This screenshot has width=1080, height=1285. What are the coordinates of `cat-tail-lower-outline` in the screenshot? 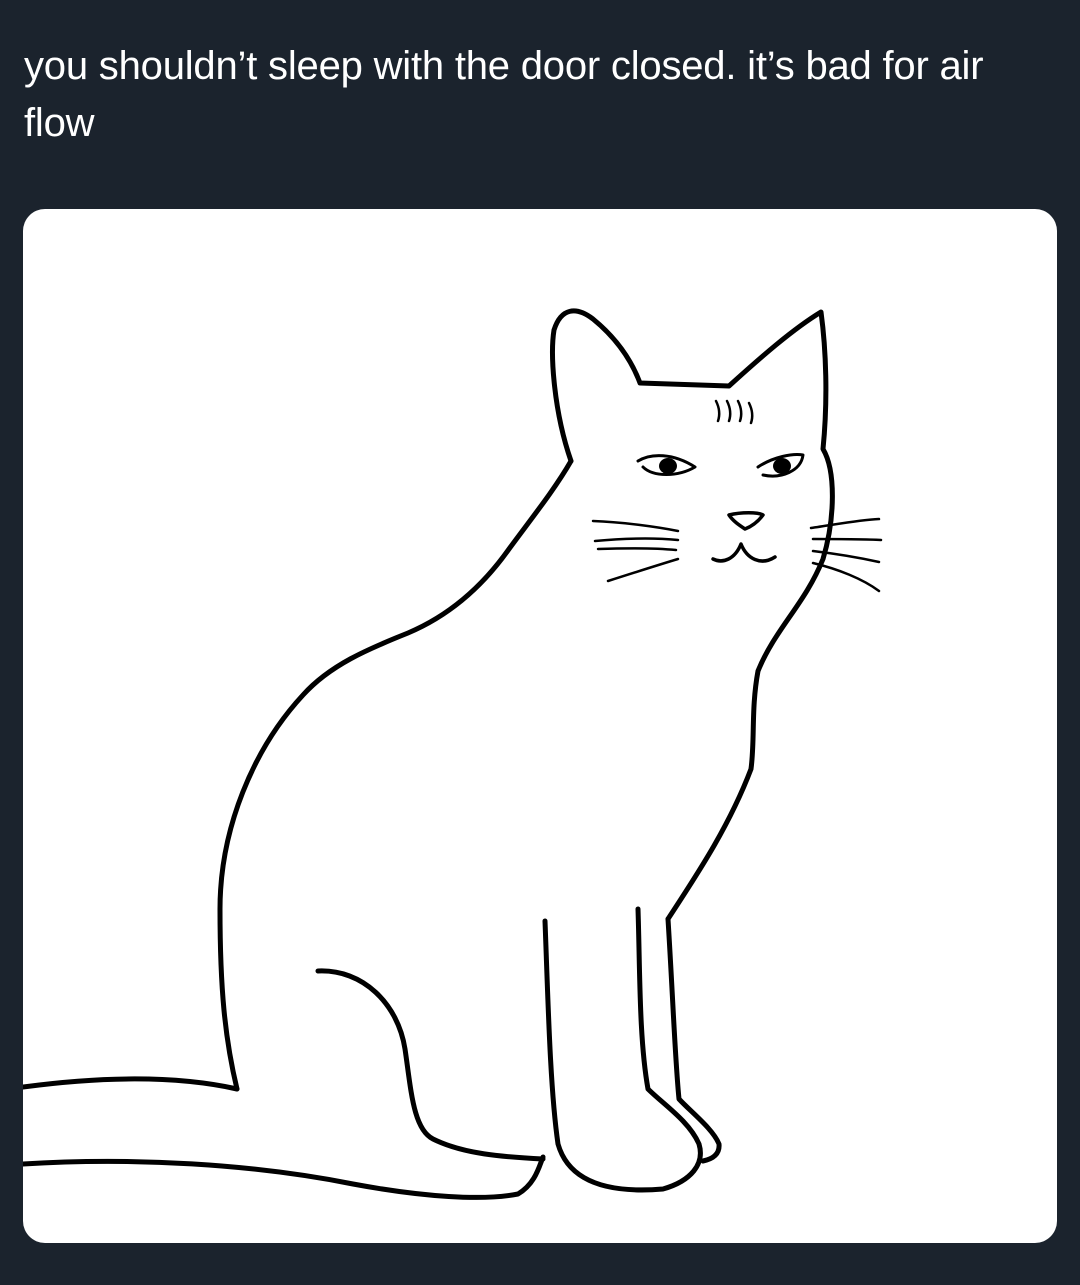 It's located at (284, 1177).